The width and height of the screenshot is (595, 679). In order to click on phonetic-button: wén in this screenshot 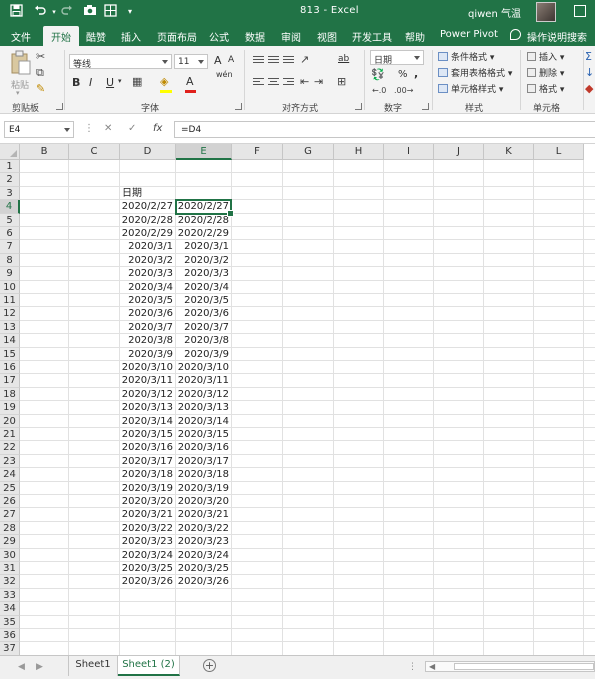, I will do `click(224, 74)`.